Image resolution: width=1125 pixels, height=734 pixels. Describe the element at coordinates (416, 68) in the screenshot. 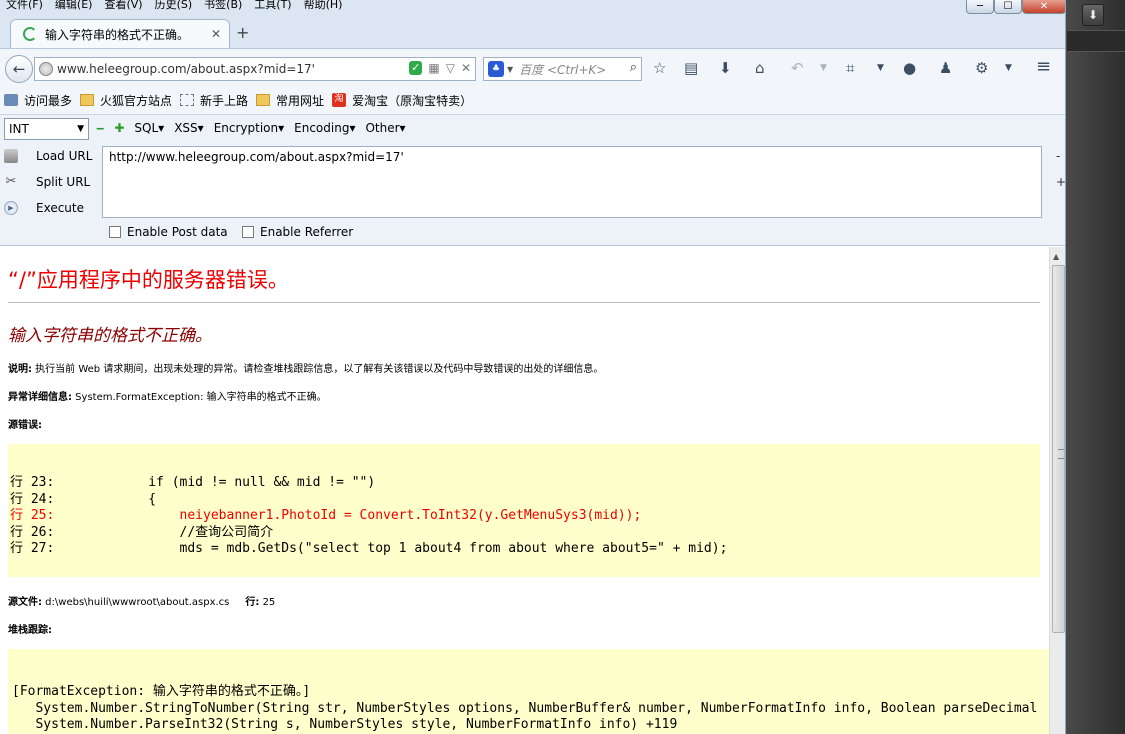

I see `shield-icon: ✓` at that location.